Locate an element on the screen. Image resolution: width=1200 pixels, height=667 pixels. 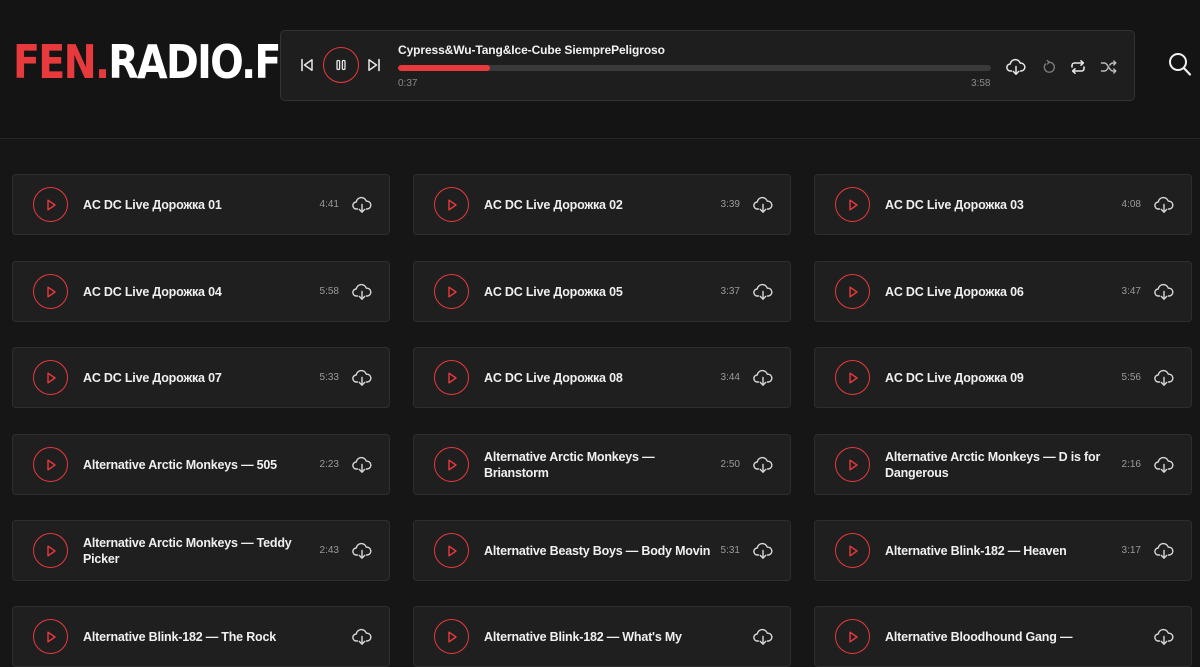
track-card: AC DC Live Дорожка 02 3:39 is located at coordinates (602, 204).